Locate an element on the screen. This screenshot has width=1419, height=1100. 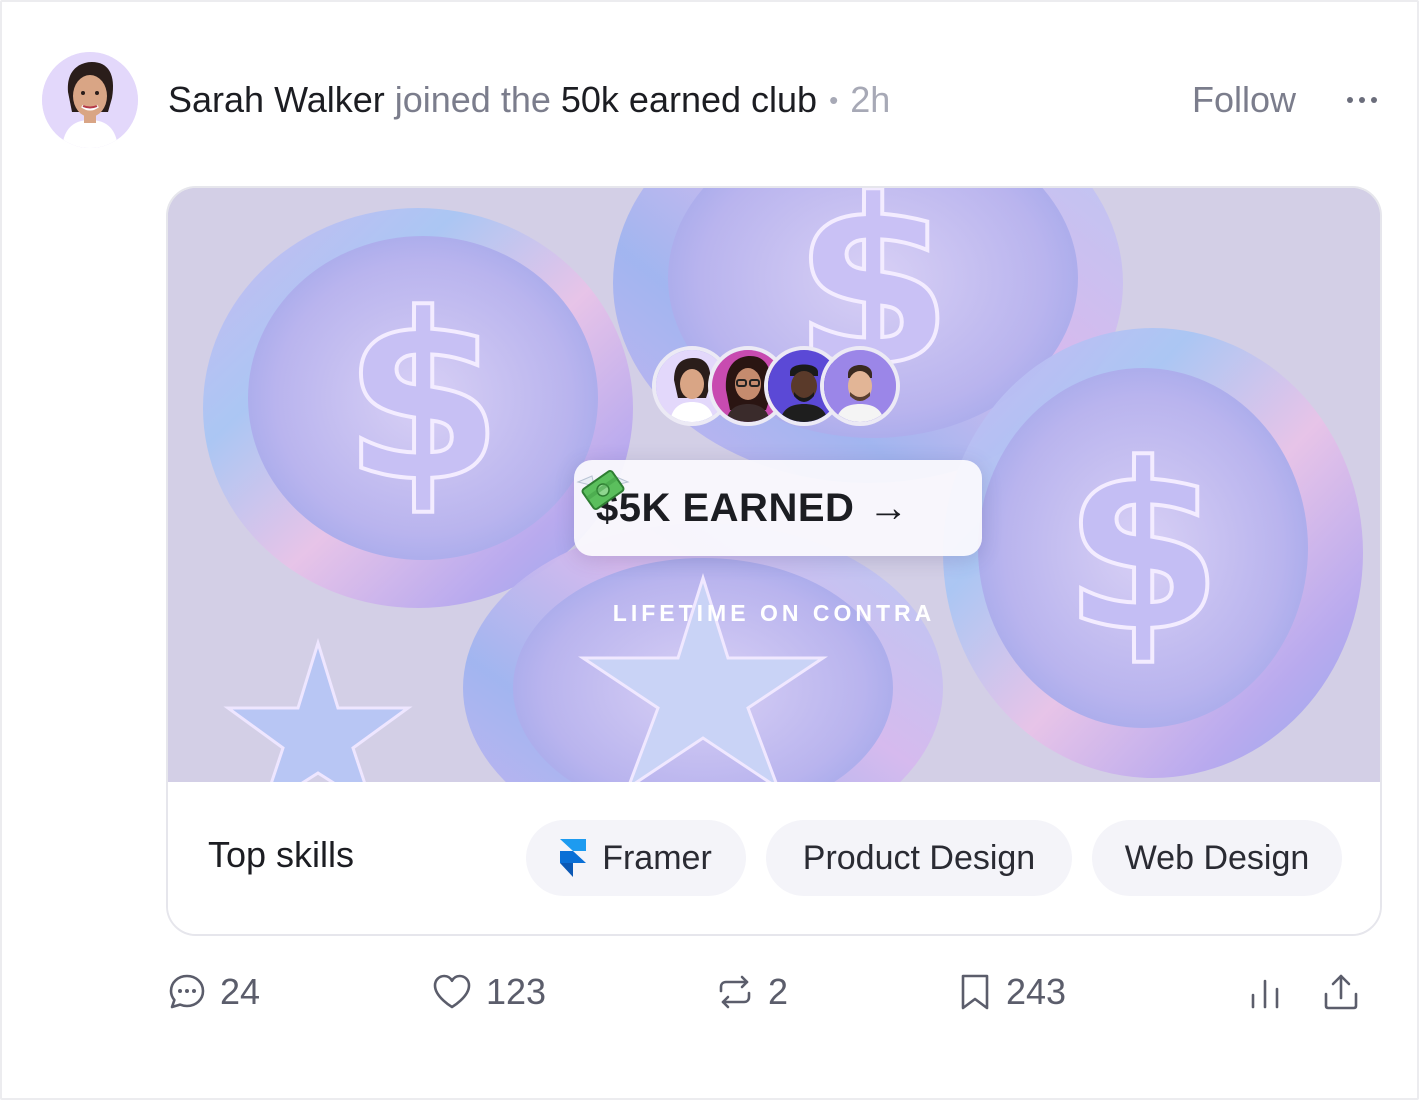
analytics-button is located at coordinates (1265, 992).